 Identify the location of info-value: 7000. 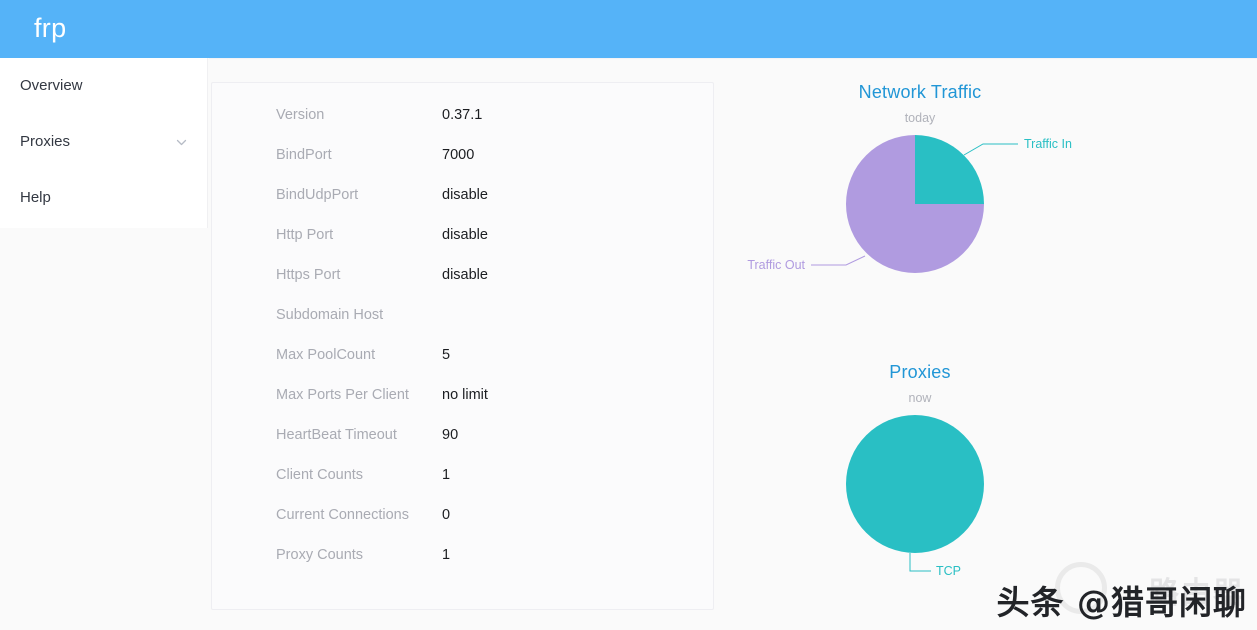
(458, 155).